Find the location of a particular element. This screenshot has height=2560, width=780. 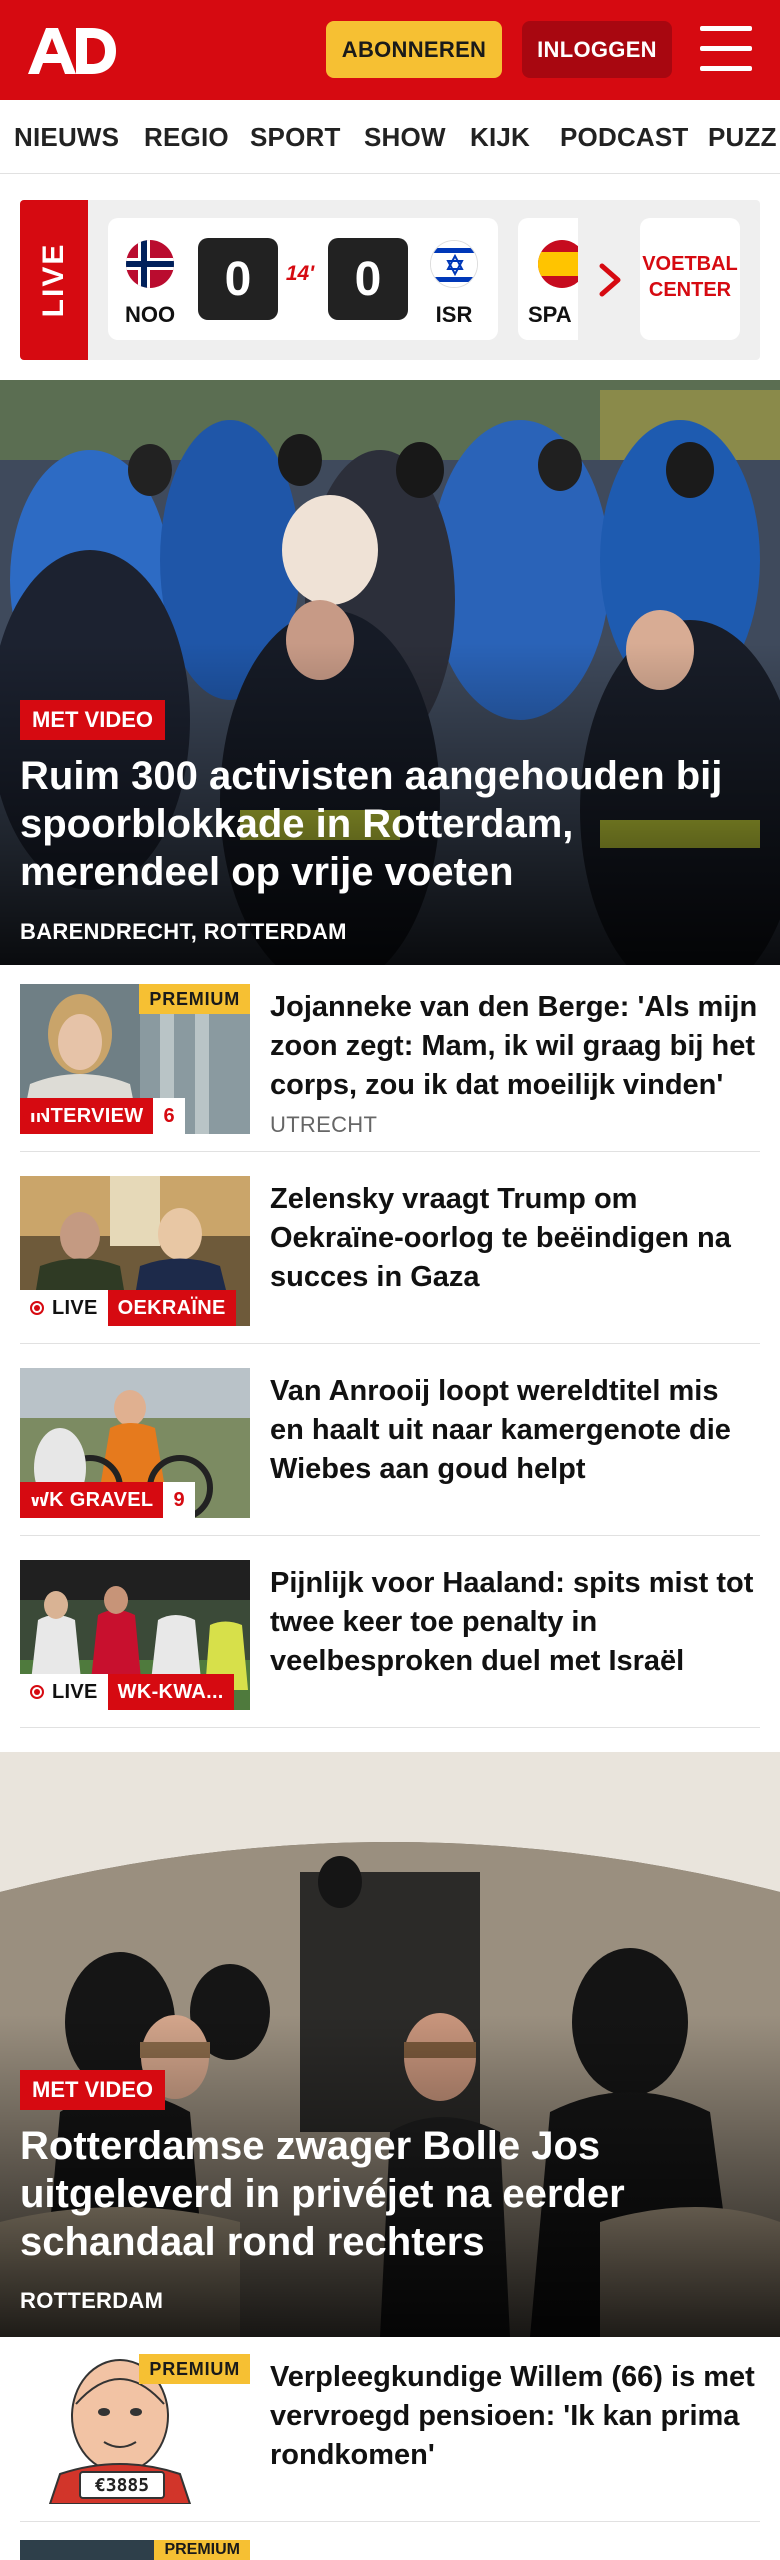

hero-location: BARENDRECHT, ROTTERDAM is located at coordinates (183, 931).